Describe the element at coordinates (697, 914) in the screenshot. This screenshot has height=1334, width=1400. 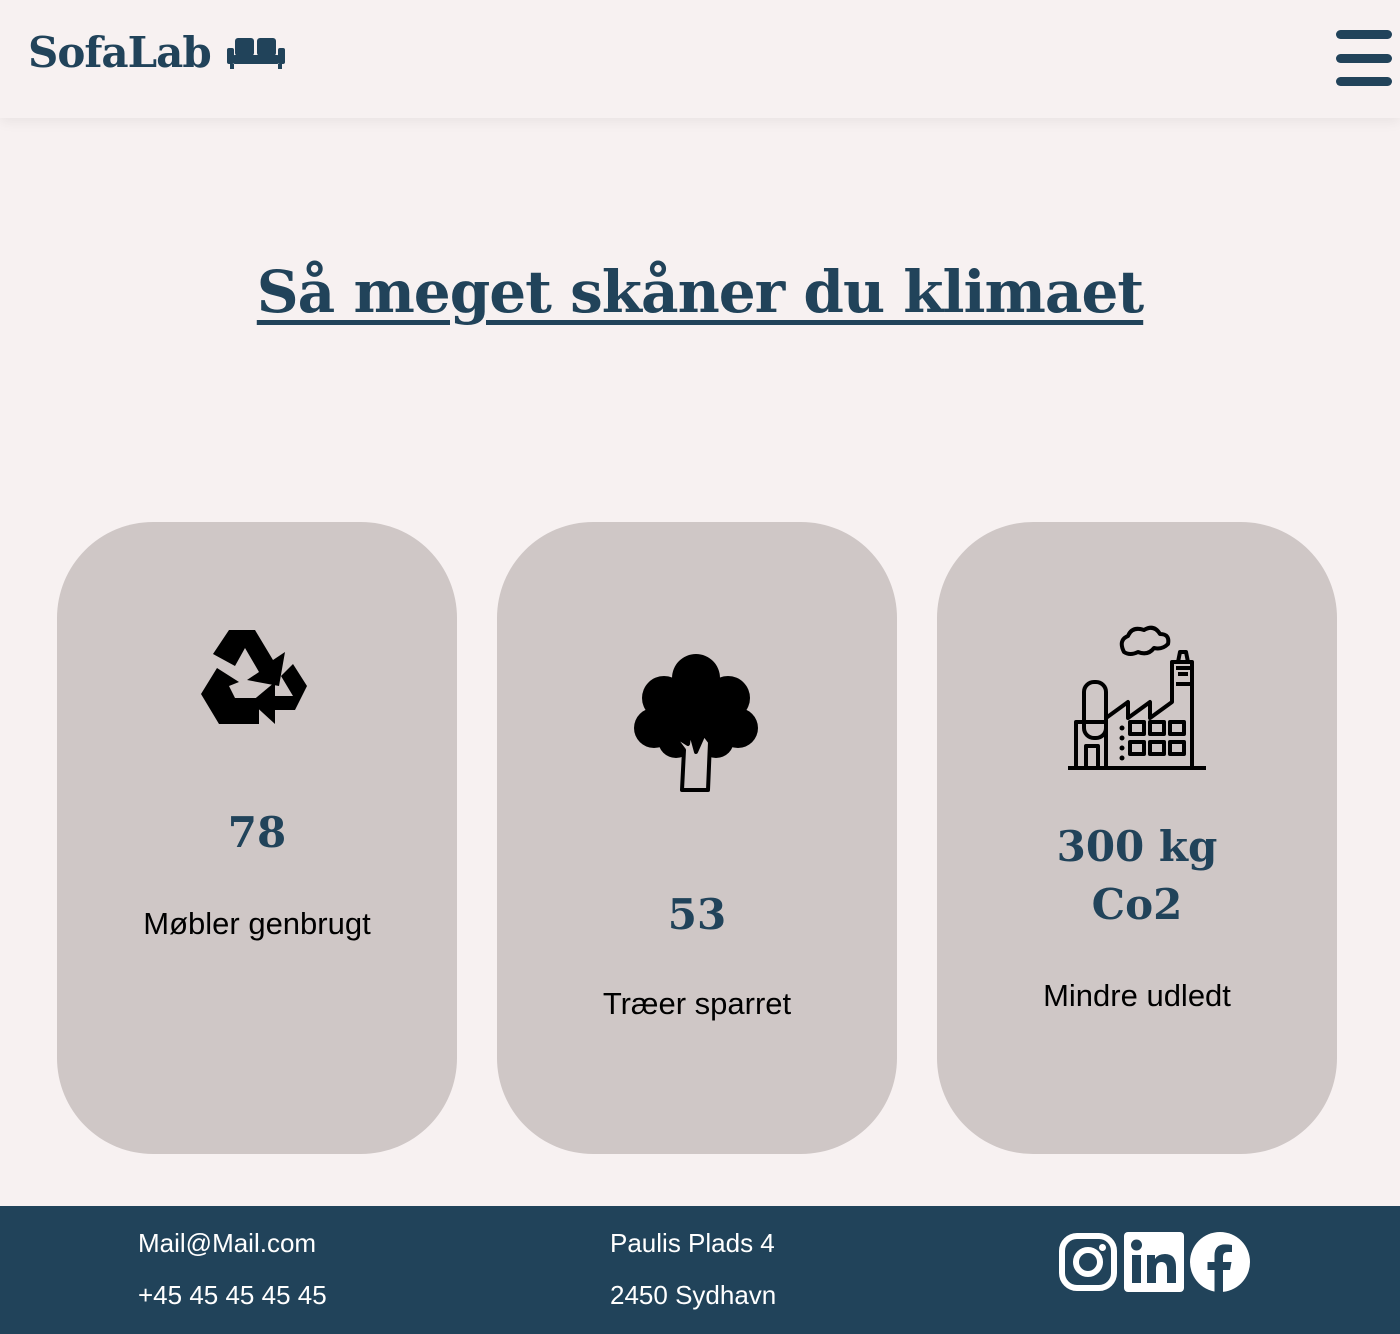
I see `stat-value: 53` at that location.